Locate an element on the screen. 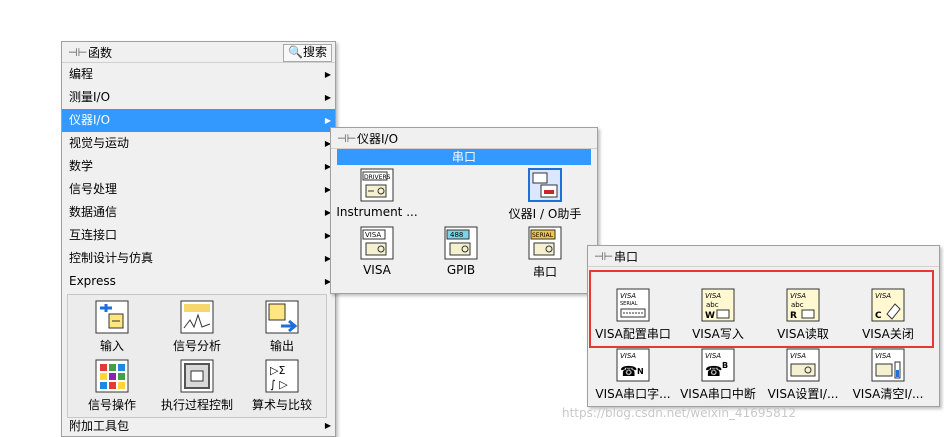 The width and height of the screenshot is (944, 437). palette-item-gpib: 488 GPIB is located at coordinates (461, 251).